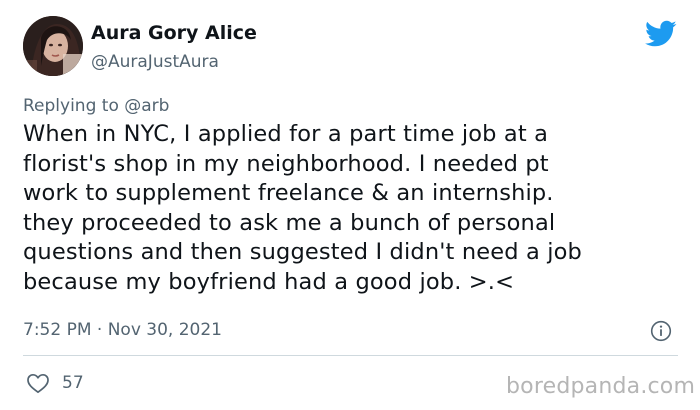 This screenshot has width=700, height=410. Describe the element at coordinates (146, 106) in the screenshot. I see `reply-mention-link: @arb` at that location.